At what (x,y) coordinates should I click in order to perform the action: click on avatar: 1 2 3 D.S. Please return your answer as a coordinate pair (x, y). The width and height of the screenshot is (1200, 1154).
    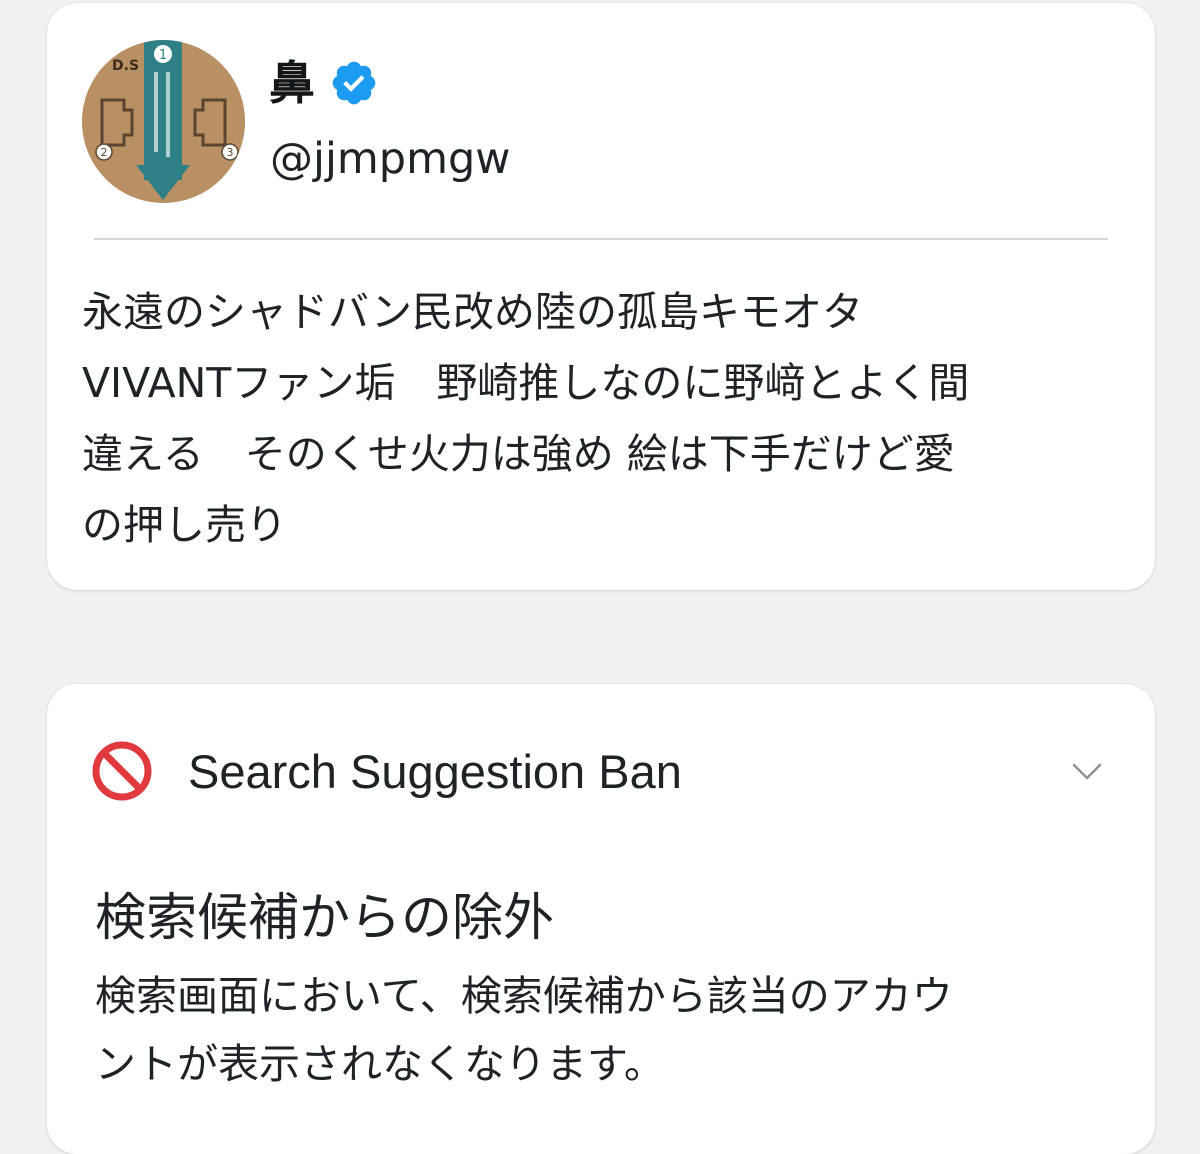
    Looking at the image, I should click on (163, 121).